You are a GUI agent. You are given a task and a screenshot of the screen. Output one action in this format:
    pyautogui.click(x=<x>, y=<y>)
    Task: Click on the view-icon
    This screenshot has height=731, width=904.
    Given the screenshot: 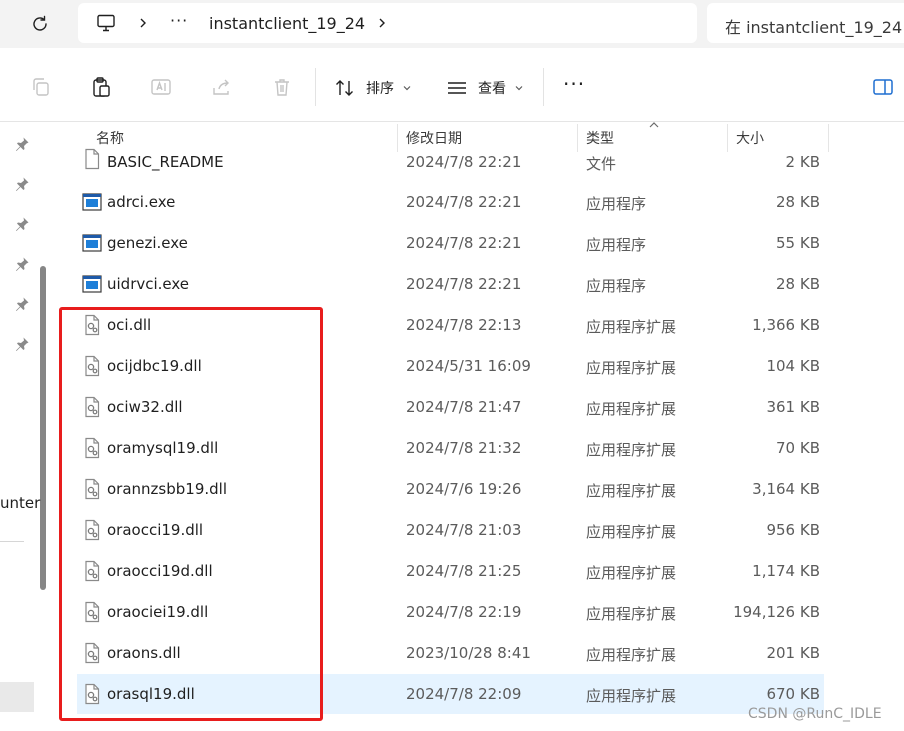 What is the action you would take?
    pyautogui.click(x=457, y=88)
    